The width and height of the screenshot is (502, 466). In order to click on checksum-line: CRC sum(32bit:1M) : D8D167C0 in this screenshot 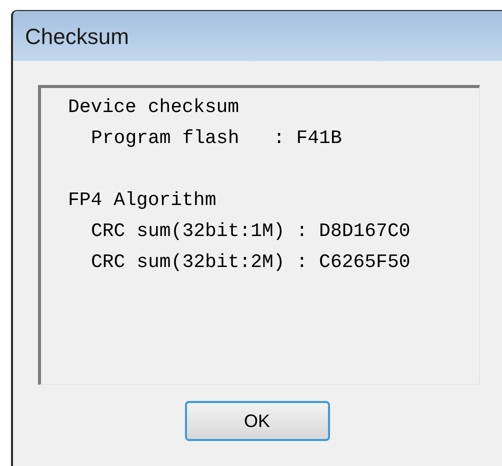, I will do `click(251, 231)`.